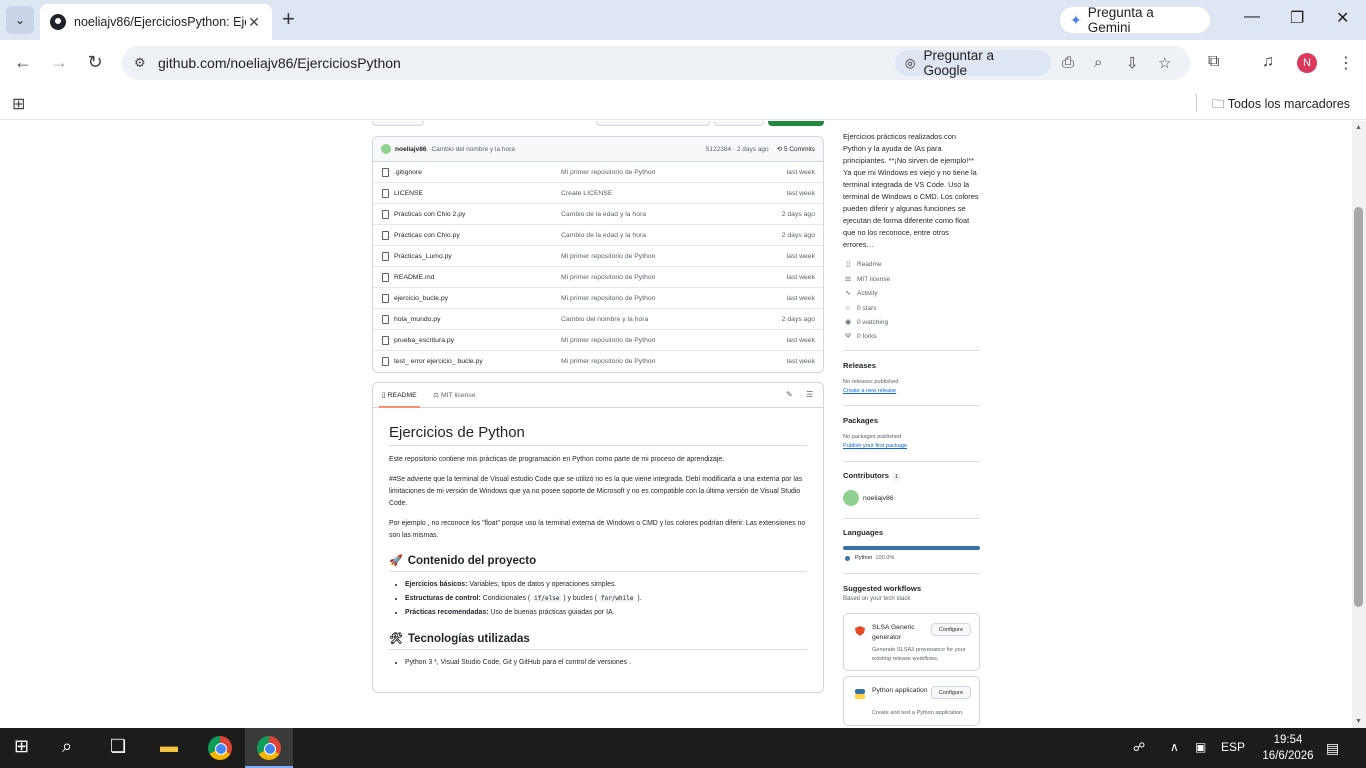  I want to click on back-arrow-icon: ←, so click(23, 62).